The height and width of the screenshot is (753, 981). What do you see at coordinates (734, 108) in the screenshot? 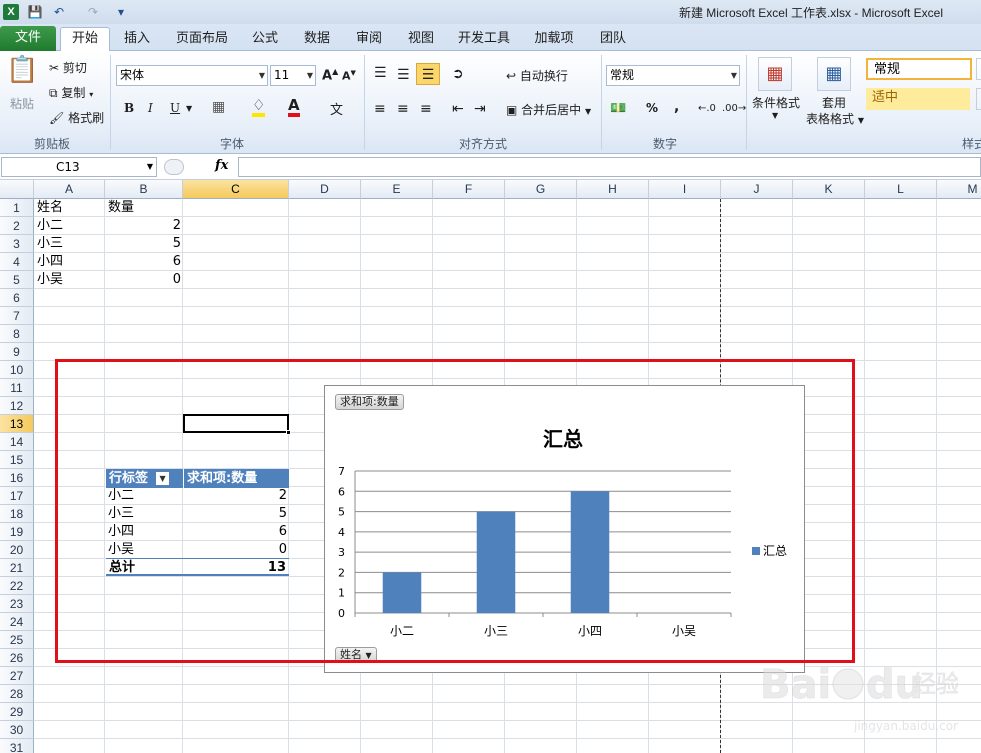
I see `decrease-decimal-icon: .00→` at bounding box center [734, 108].